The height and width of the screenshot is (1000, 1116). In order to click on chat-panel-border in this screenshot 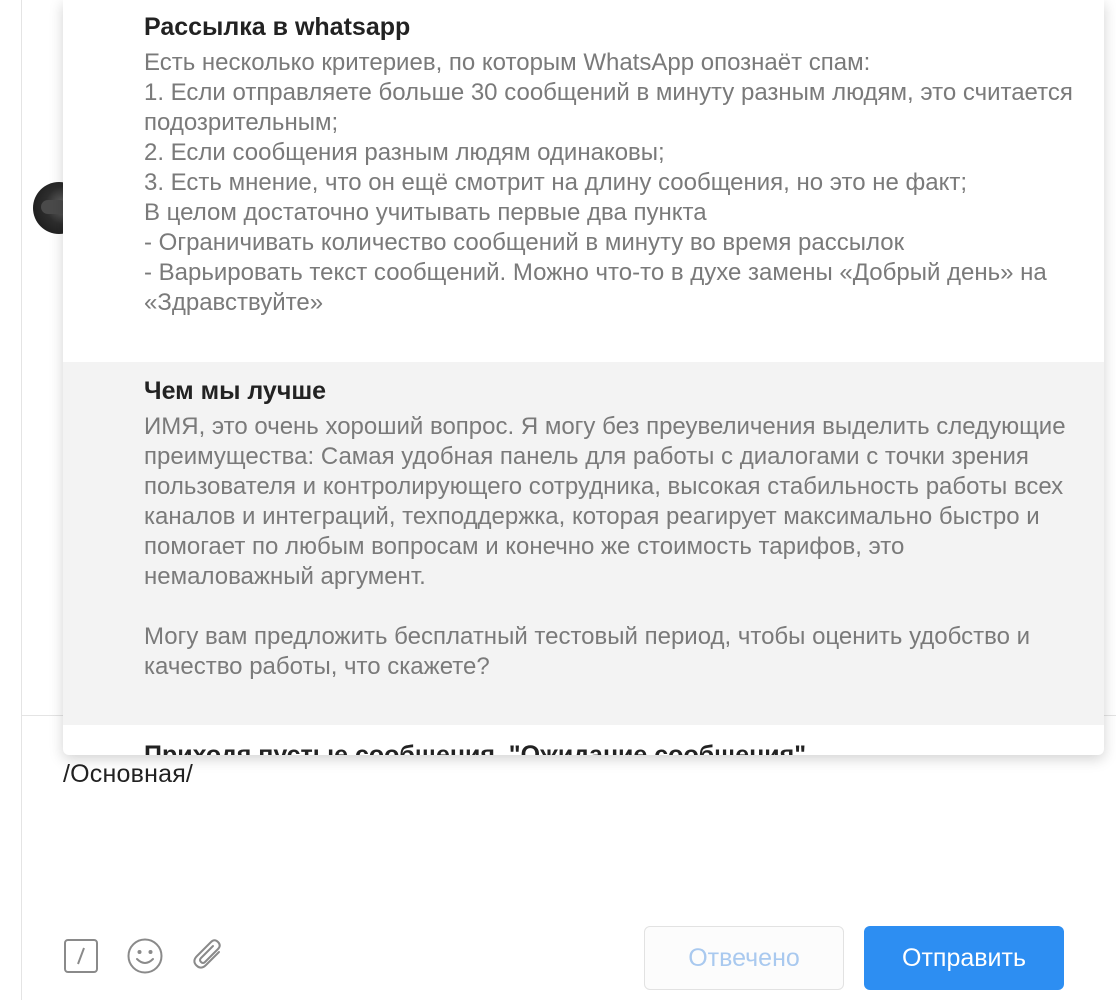, I will do `click(21, 500)`.